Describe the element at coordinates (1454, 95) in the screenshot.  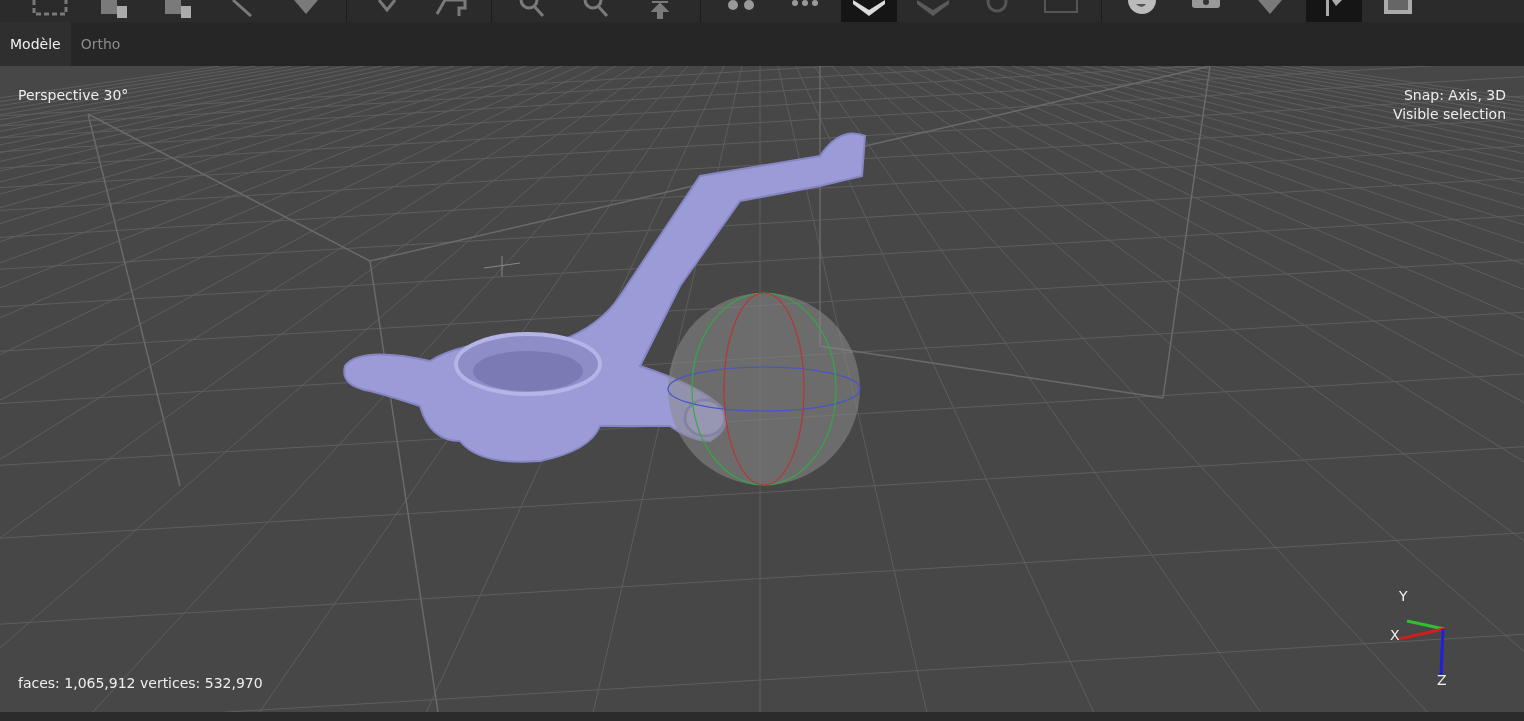
I see `snap-status: Snap: Axis, 3D` at that location.